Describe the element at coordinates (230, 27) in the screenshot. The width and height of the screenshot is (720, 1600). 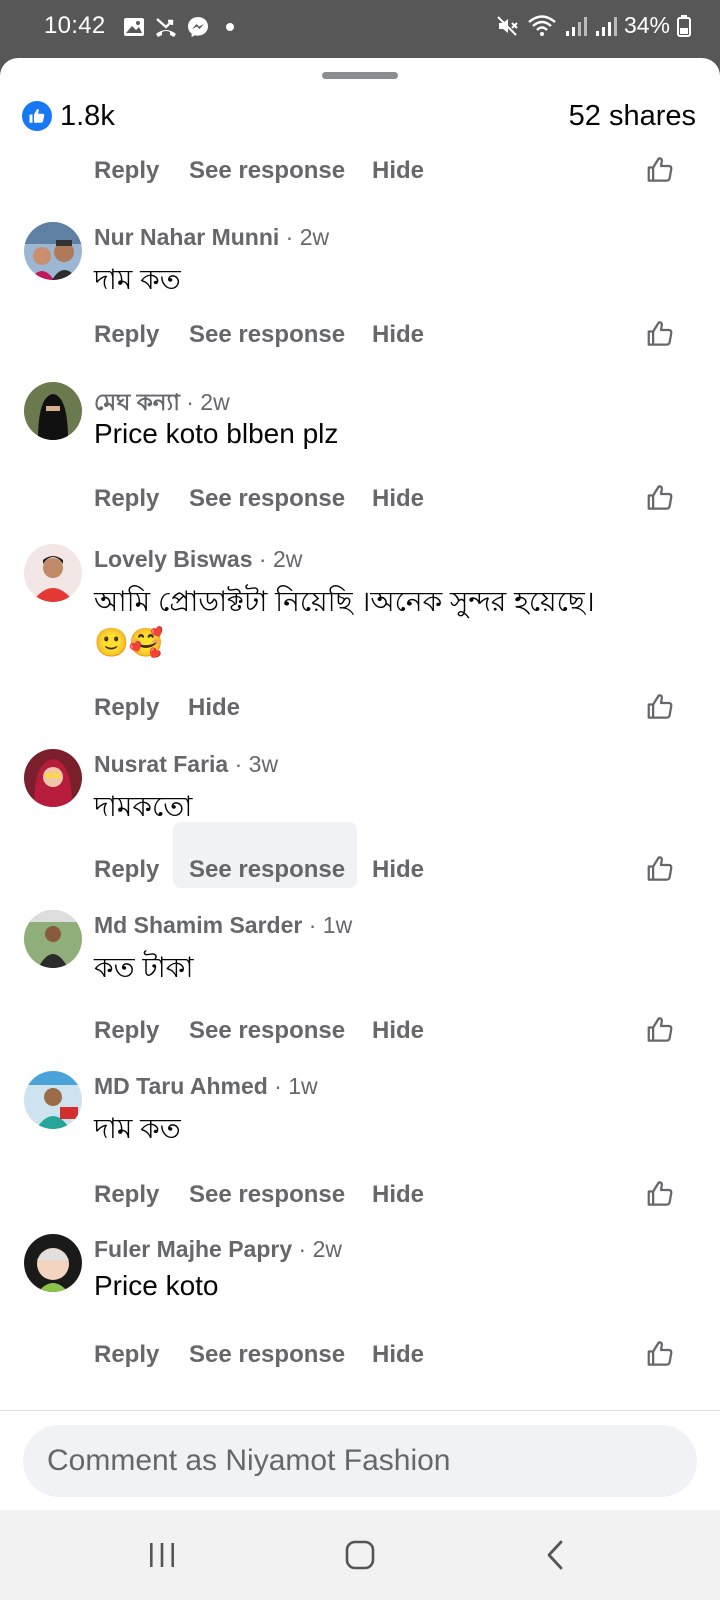
I see `dot-icon` at that location.